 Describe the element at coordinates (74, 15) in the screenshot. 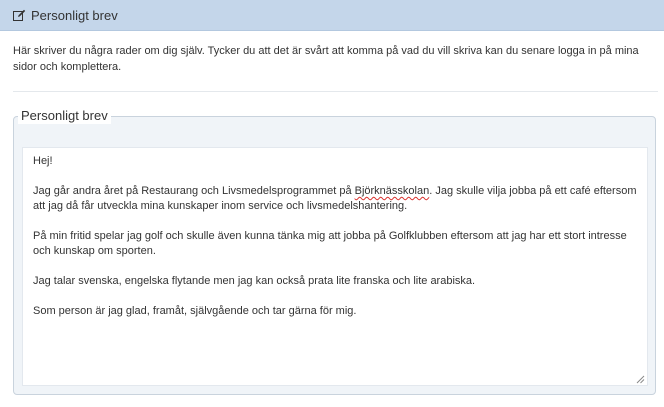

I see `panel-title: Personligt brev` at that location.